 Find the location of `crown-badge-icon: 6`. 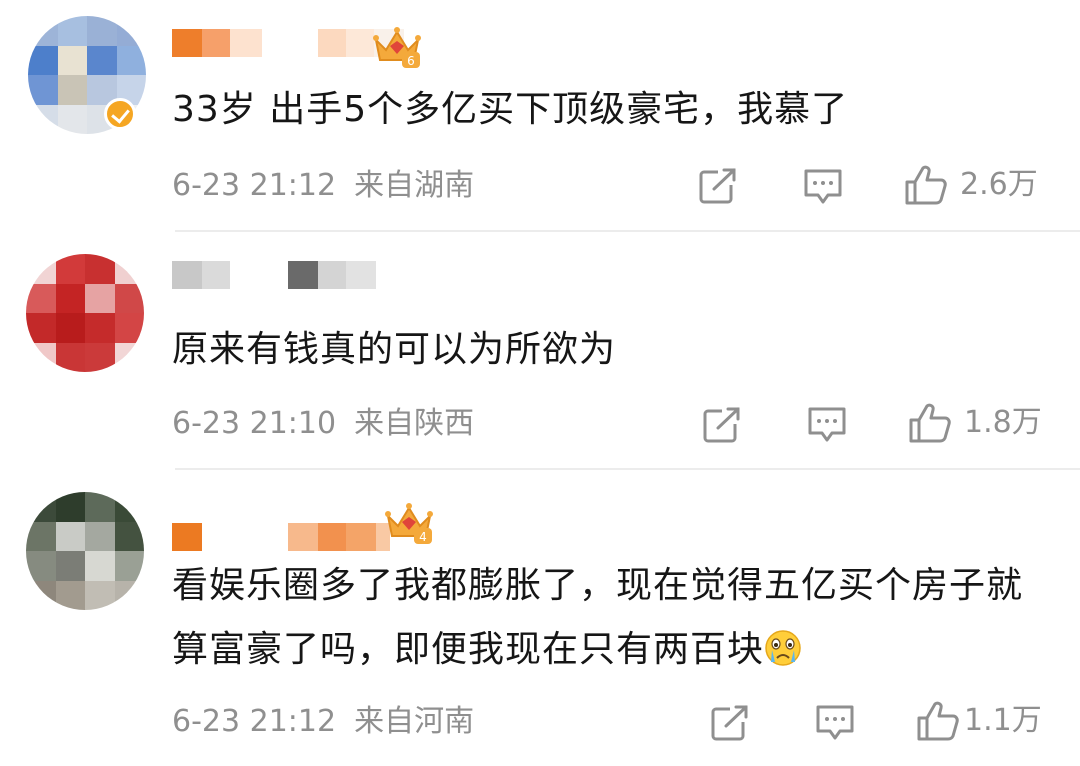

crown-badge-icon: 6 is located at coordinates (397, 47).